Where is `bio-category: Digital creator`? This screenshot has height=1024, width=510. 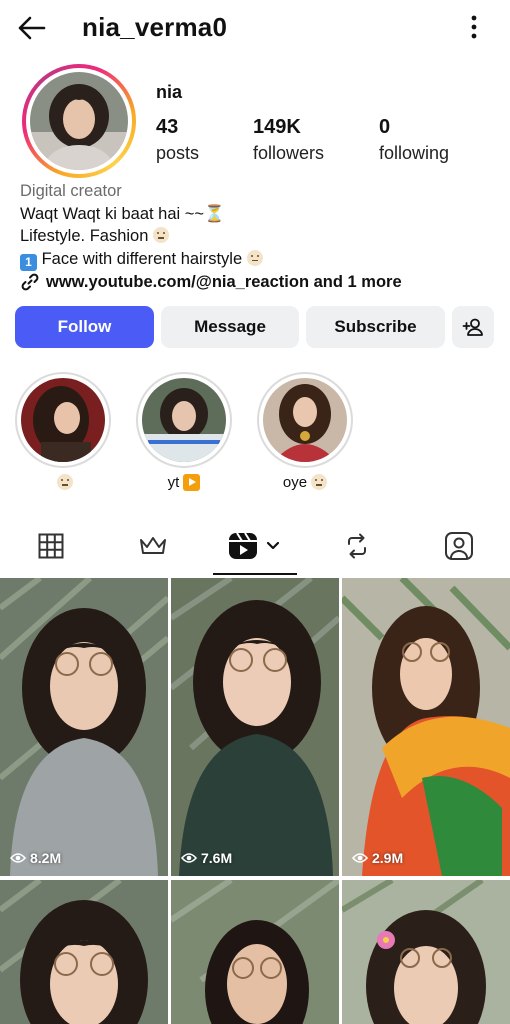
bio-category: Digital creator is located at coordinates (71, 191).